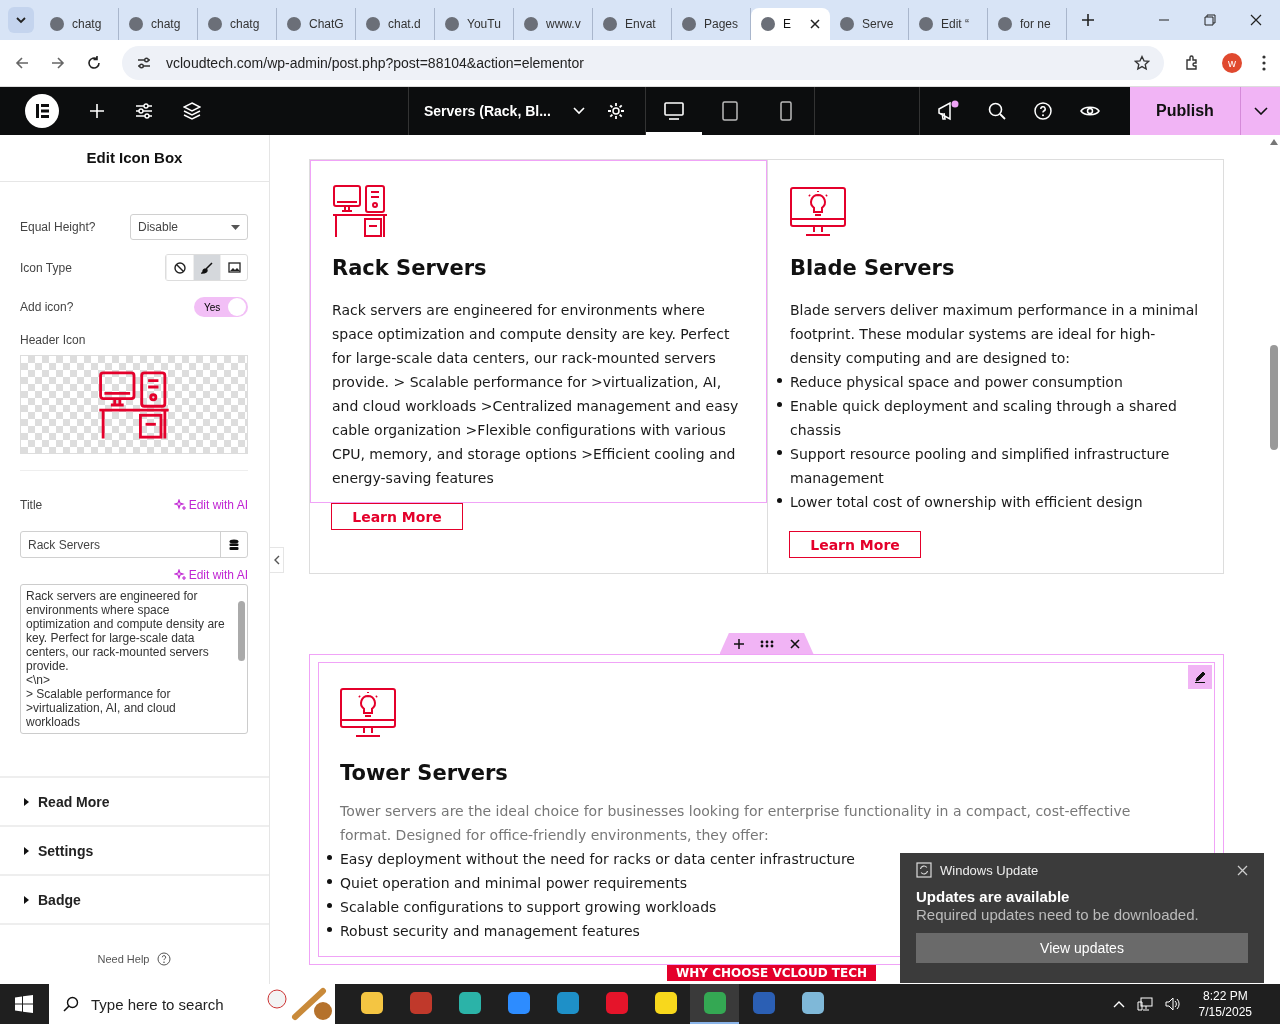 This screenshot has width=1280, height=1024. Describe the element at coordinates (528, 907) in the screenshot. I see `list-item-text: Scalable configurations to support growing workloads` at that location.